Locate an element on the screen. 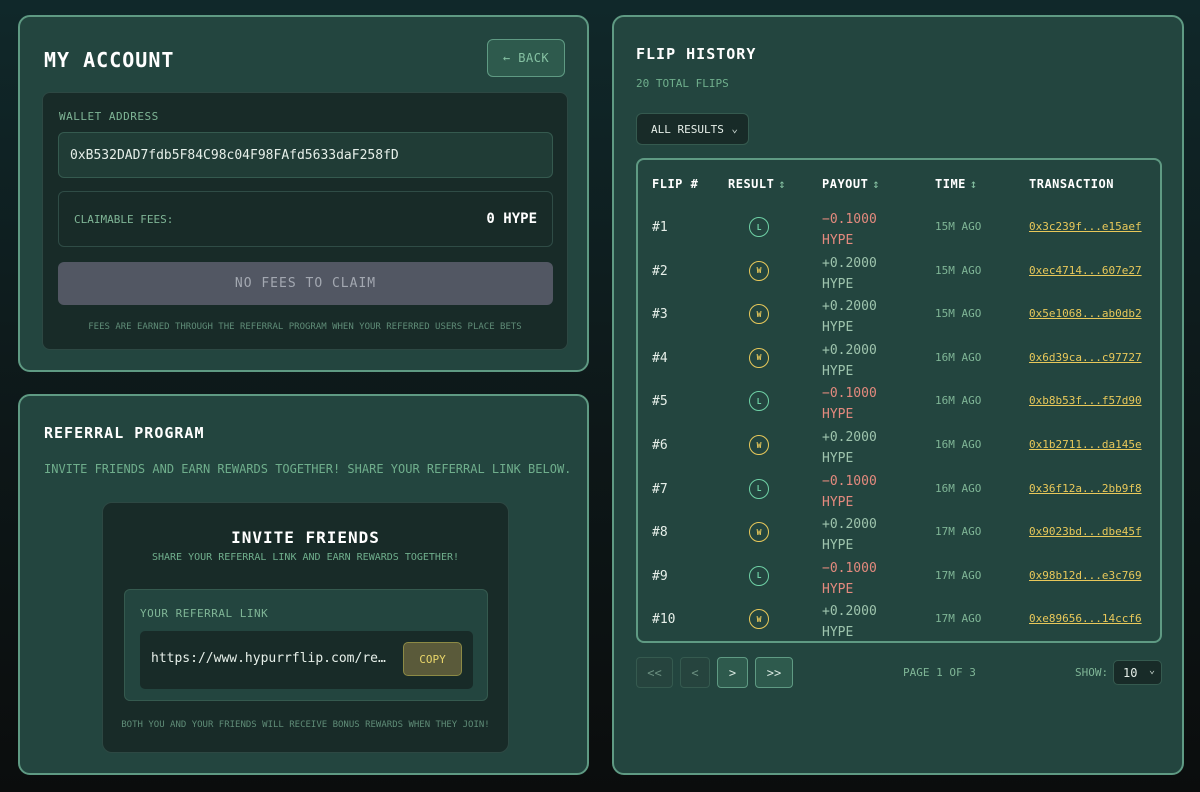 The image size is (1200, 792). column-header-transaction: TRANSACTION is located at coordinates (1071, 184).